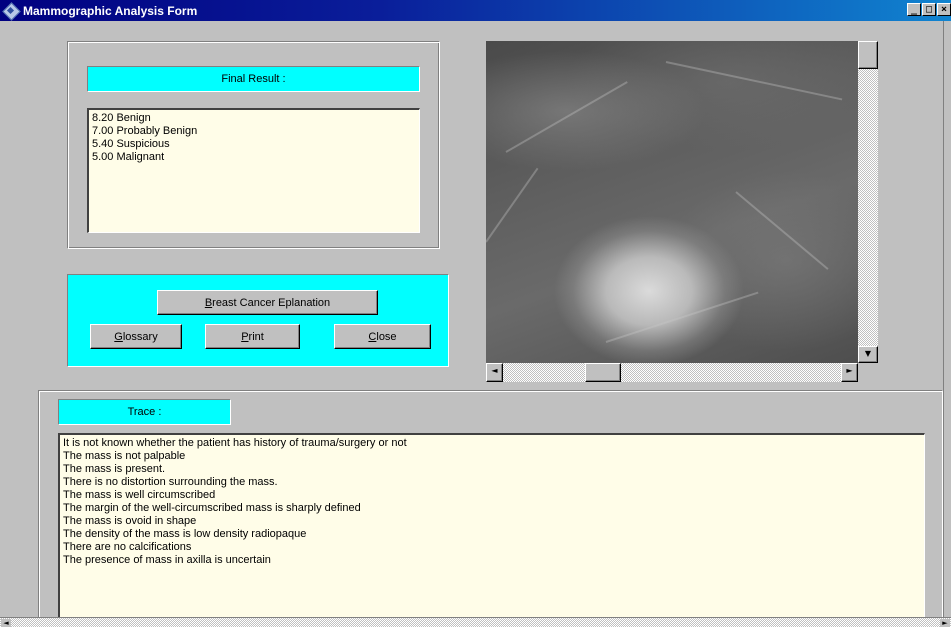 The height and width of the screenshot is (627, 951). Describe the element at coordinates (372, 336) in the screenshot. I see `close-accel: C` at that location.